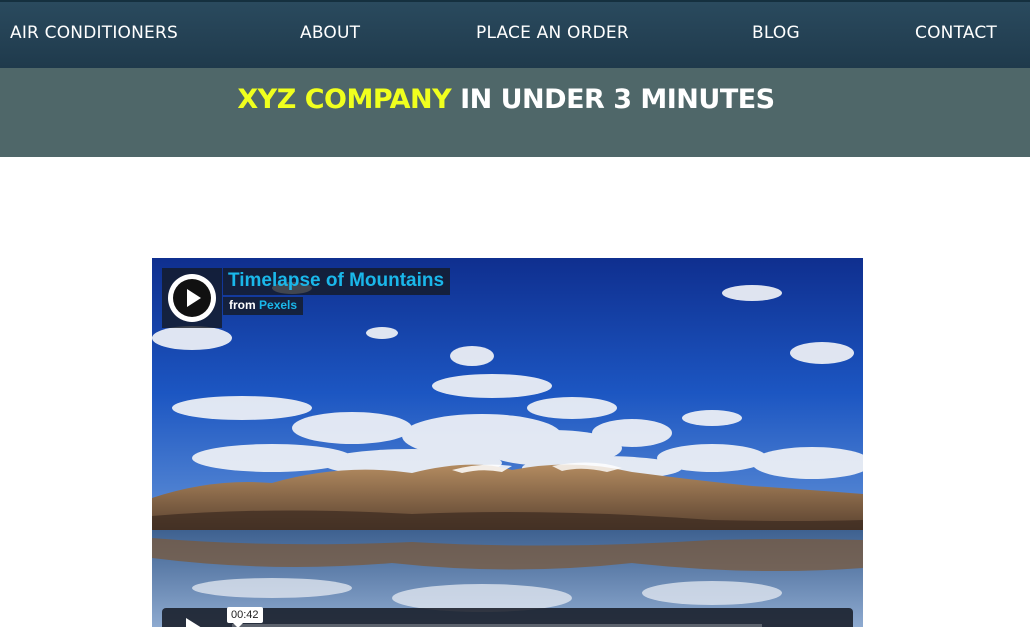 This screenshot has width=1030, height=627. What do you see at coordinates (242, 305) in the screenshot?
I see `byline-prefix: from` at bounding box center [242, 305].